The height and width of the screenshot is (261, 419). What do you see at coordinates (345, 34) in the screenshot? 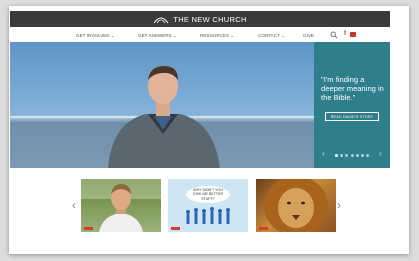
I see `facebook-icon: f` at bounding box center [345, 34].